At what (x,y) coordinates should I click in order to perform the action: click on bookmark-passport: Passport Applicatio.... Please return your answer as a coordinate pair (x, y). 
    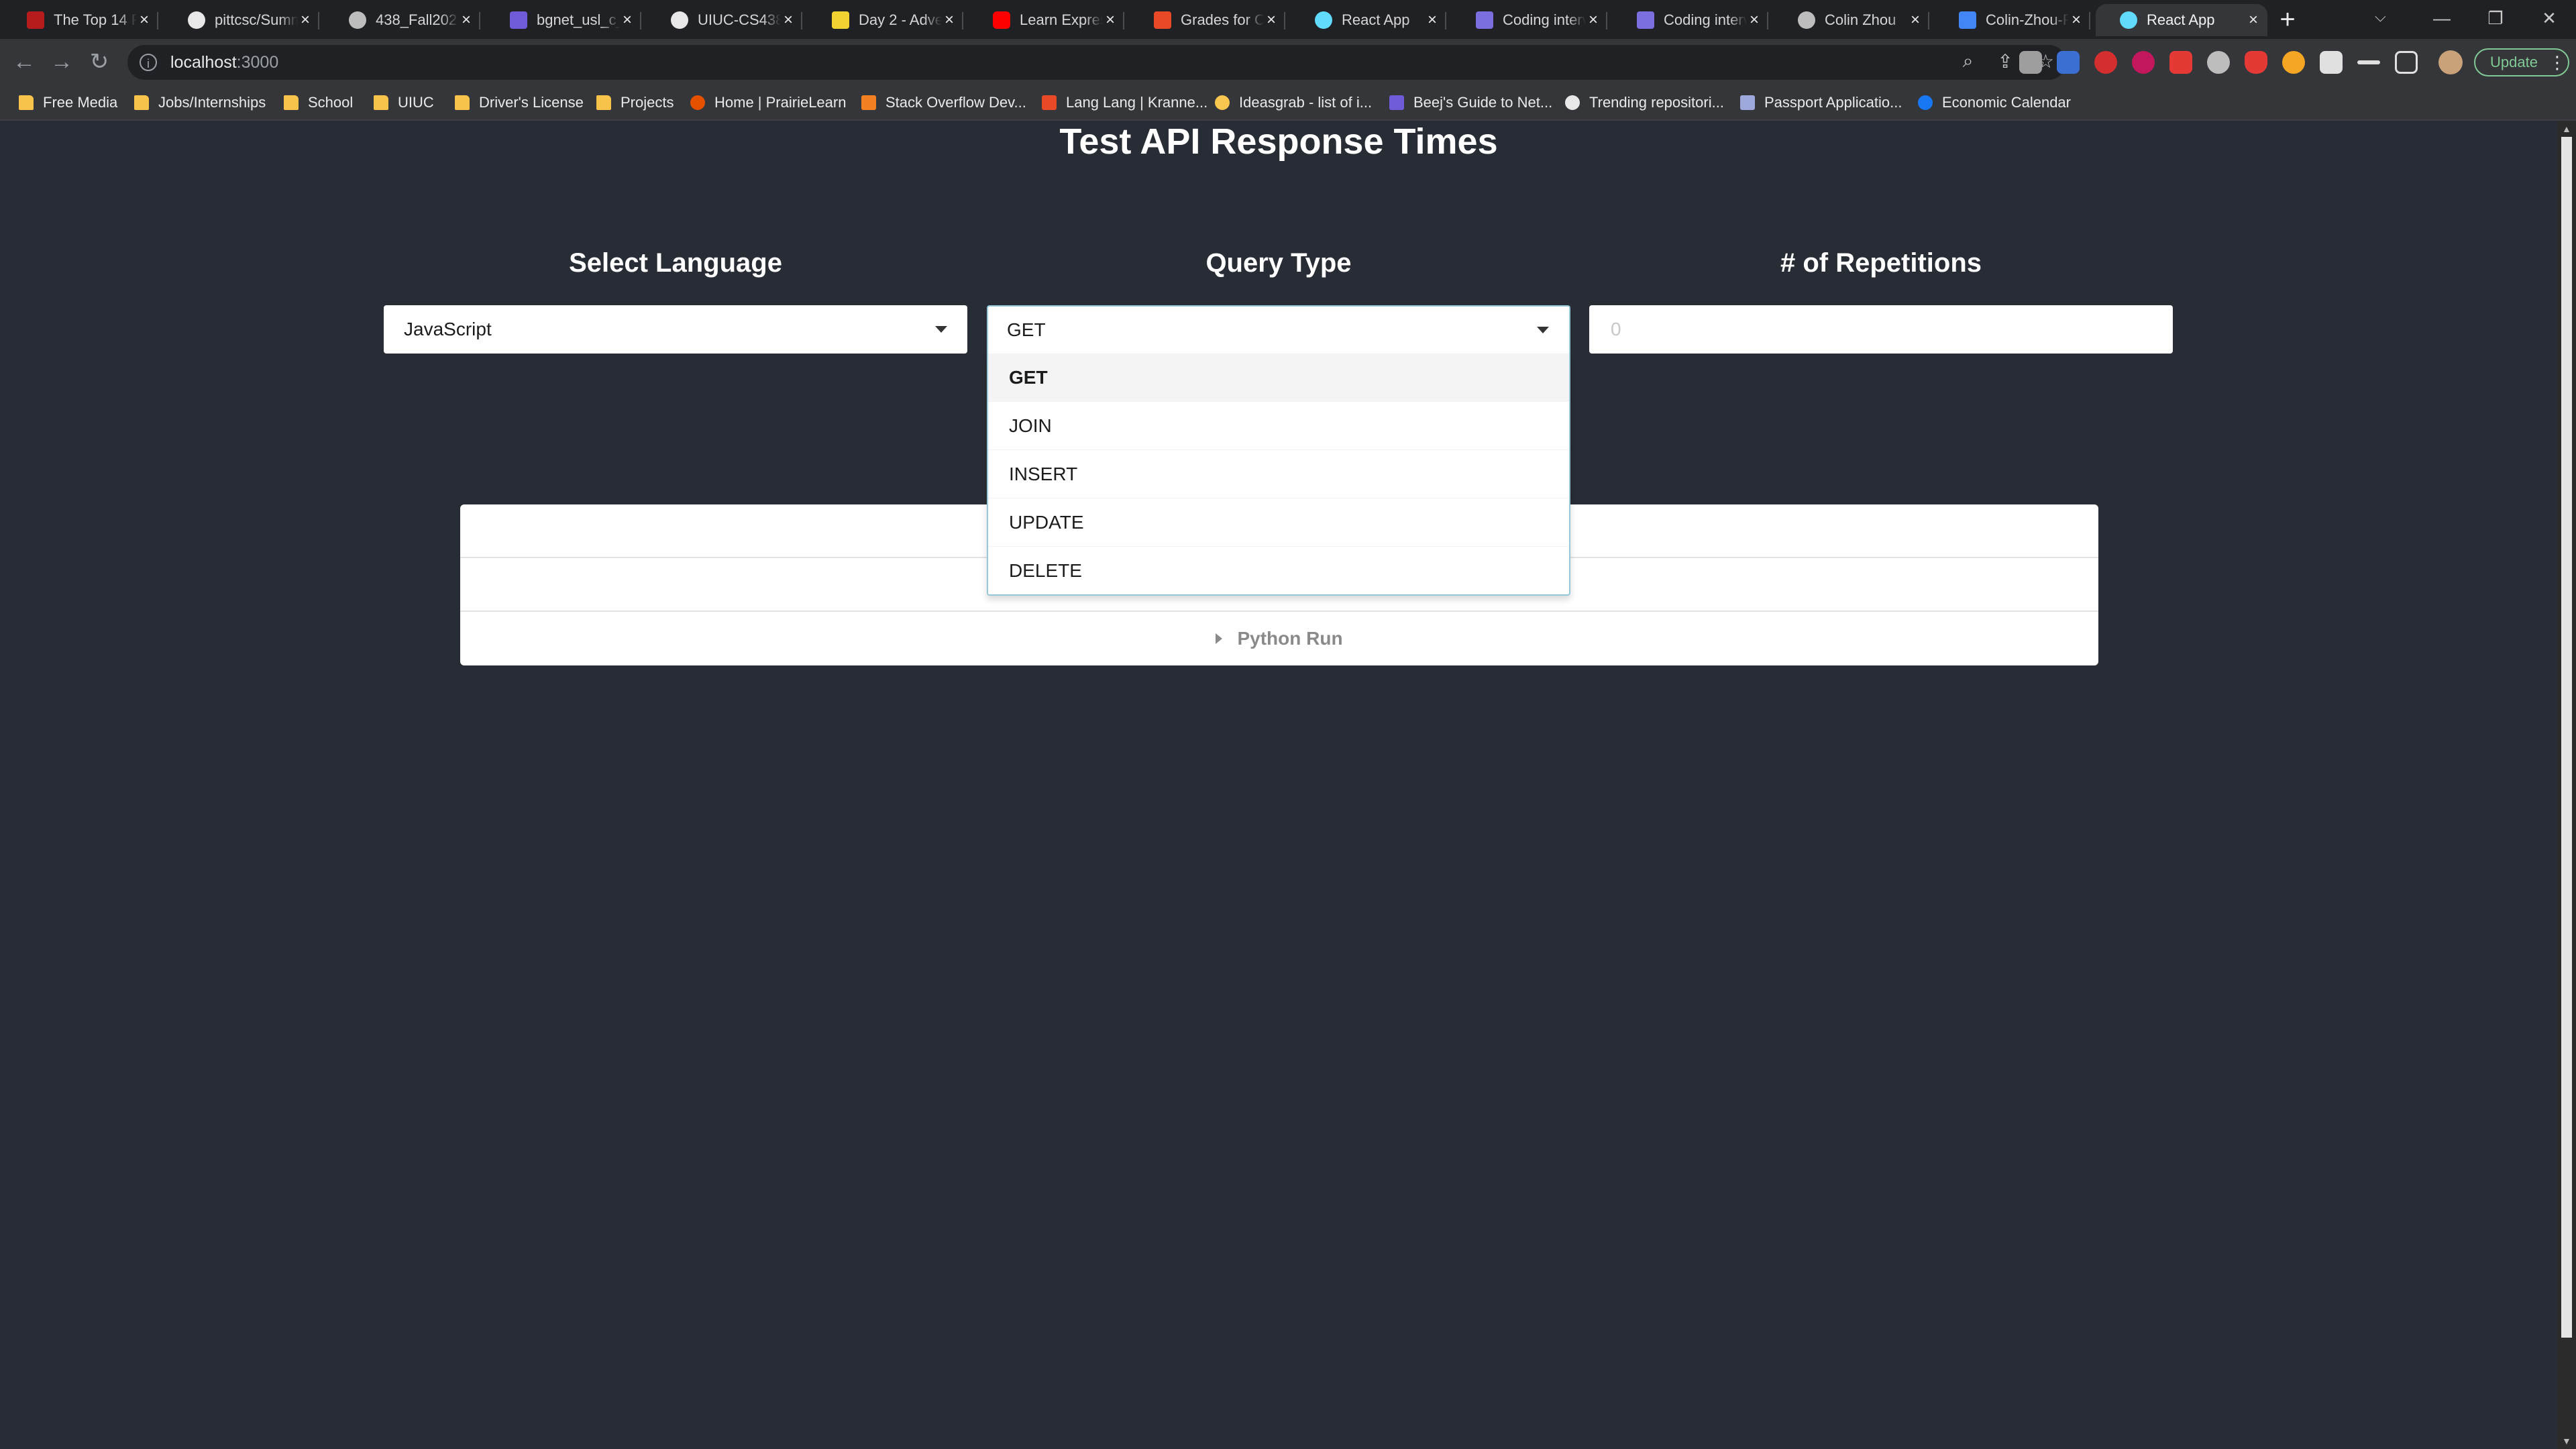
    Looking at the image, I should click on (1821, 103).